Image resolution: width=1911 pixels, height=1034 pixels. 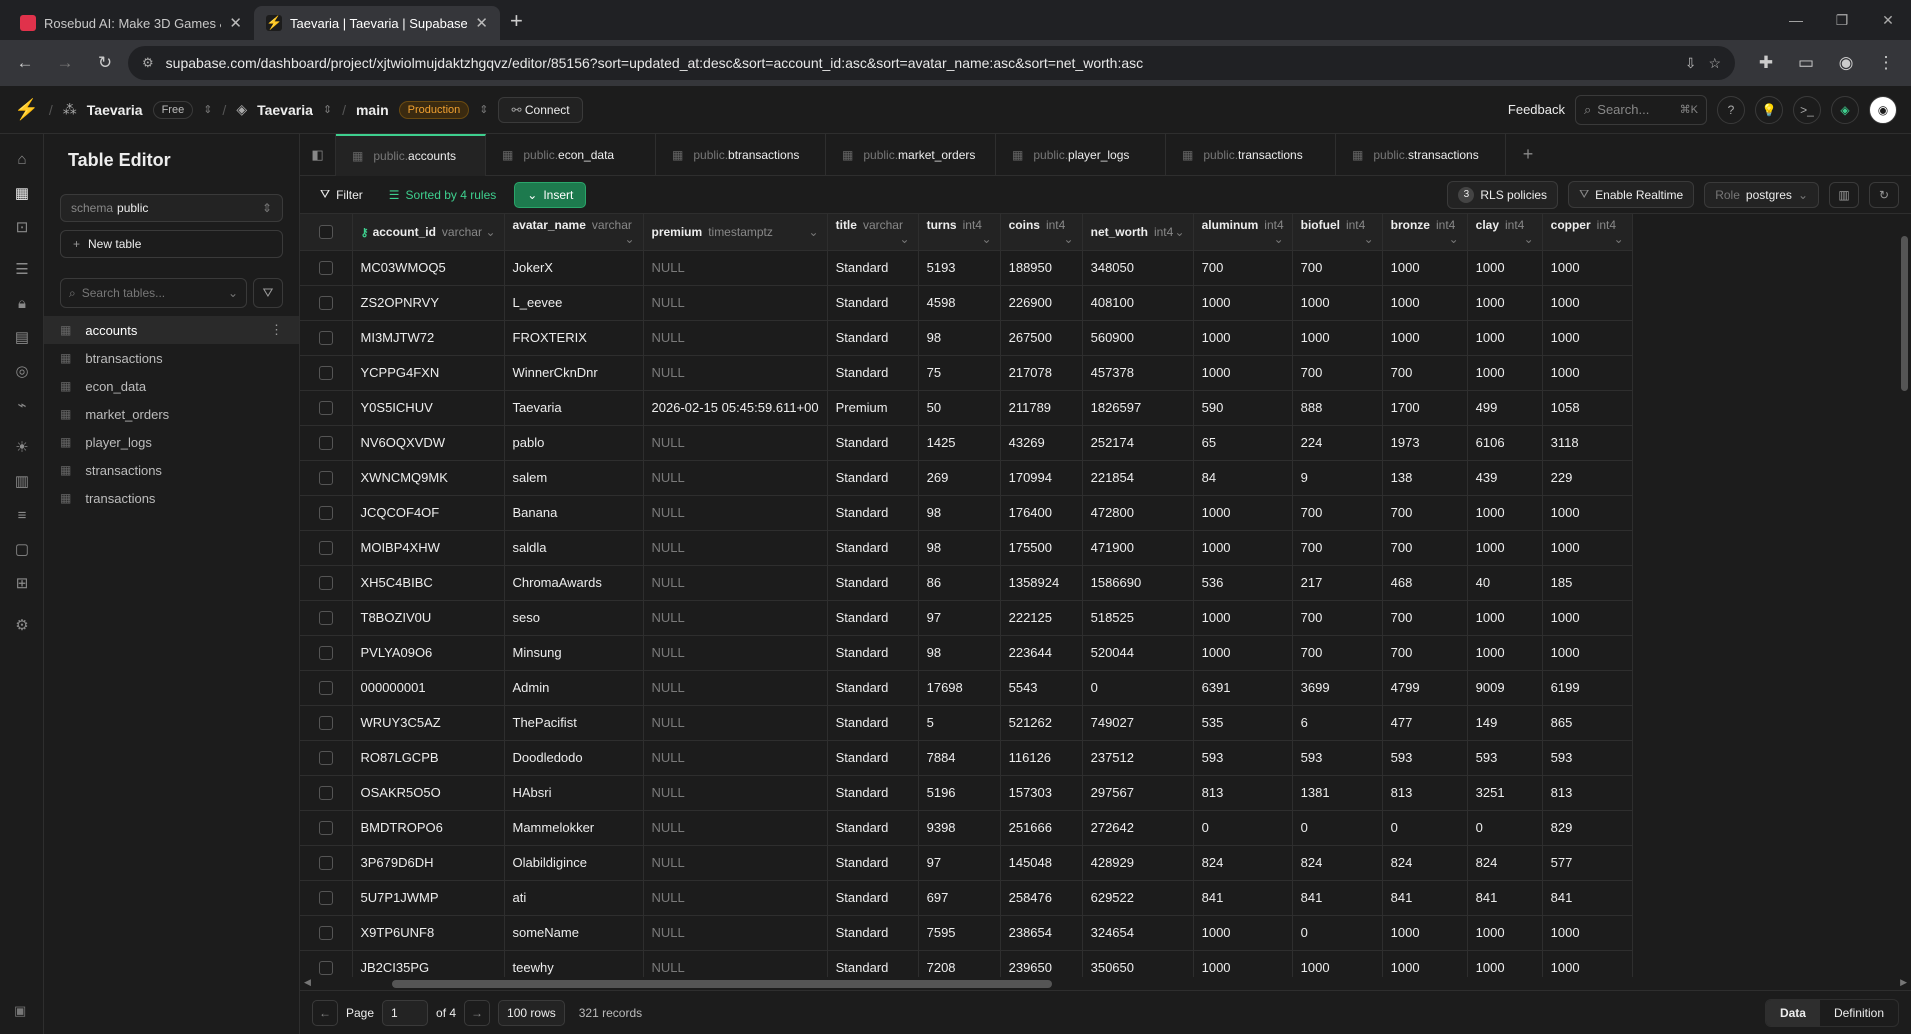 What do you see at coordinates (1041, 268) in the screenshot?
I see `cell-coins: 188950` at bounding box center [1041, 268].